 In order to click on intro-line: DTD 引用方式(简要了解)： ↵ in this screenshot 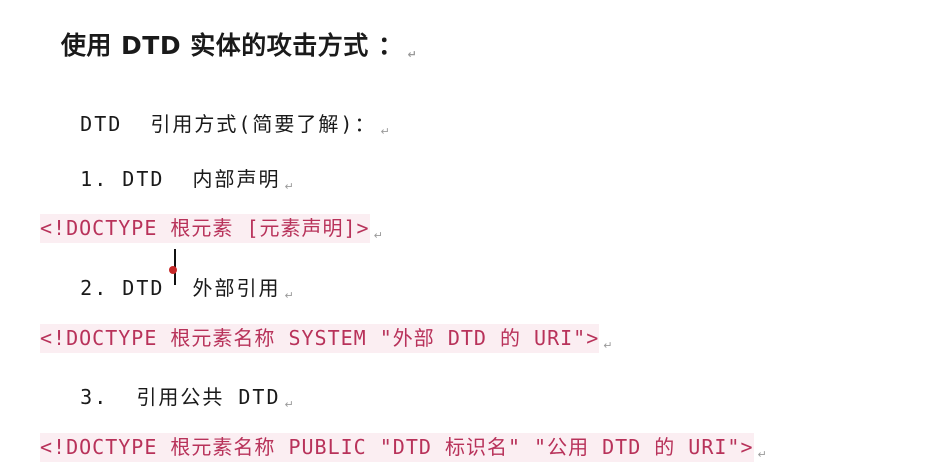, I will do `click(207, 125)`.